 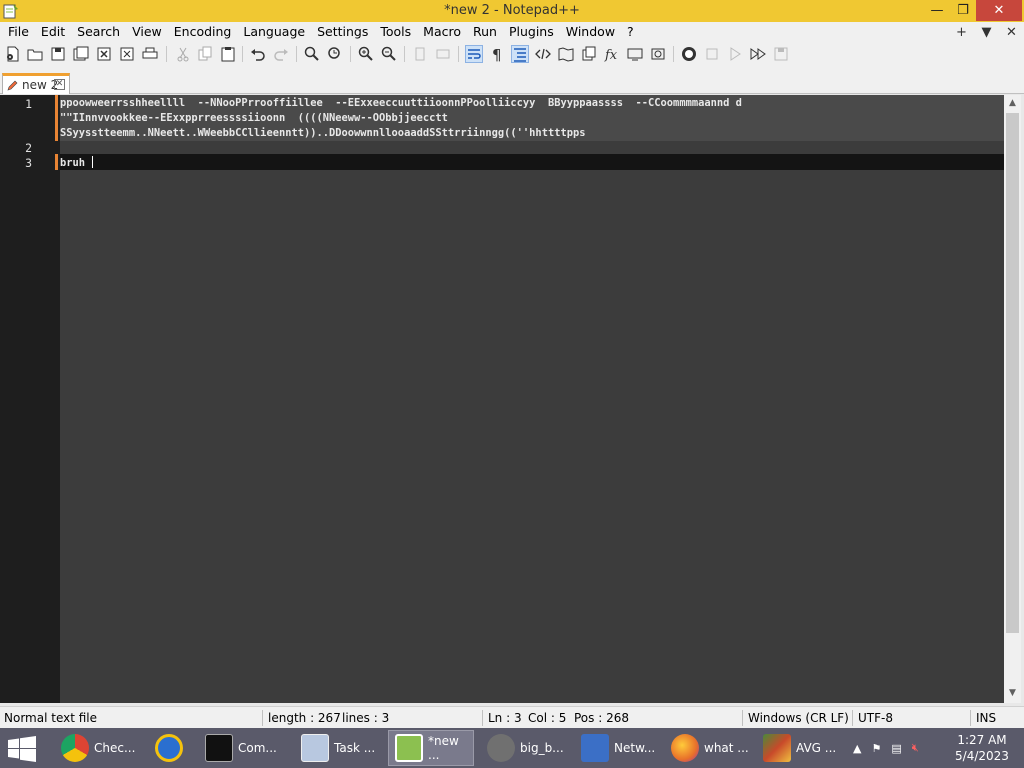 I want to click on network-tray-icon: ▤, so click(x=896, y=748).